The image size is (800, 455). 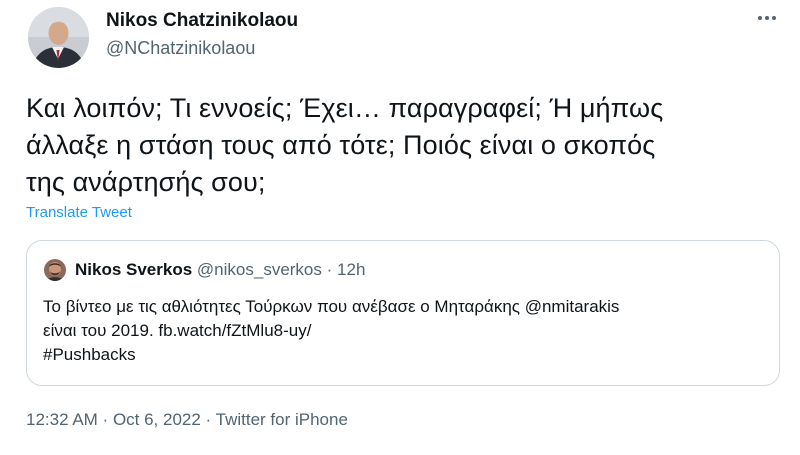 I want to click on author-avatar-image, so click(x=58, y=37).